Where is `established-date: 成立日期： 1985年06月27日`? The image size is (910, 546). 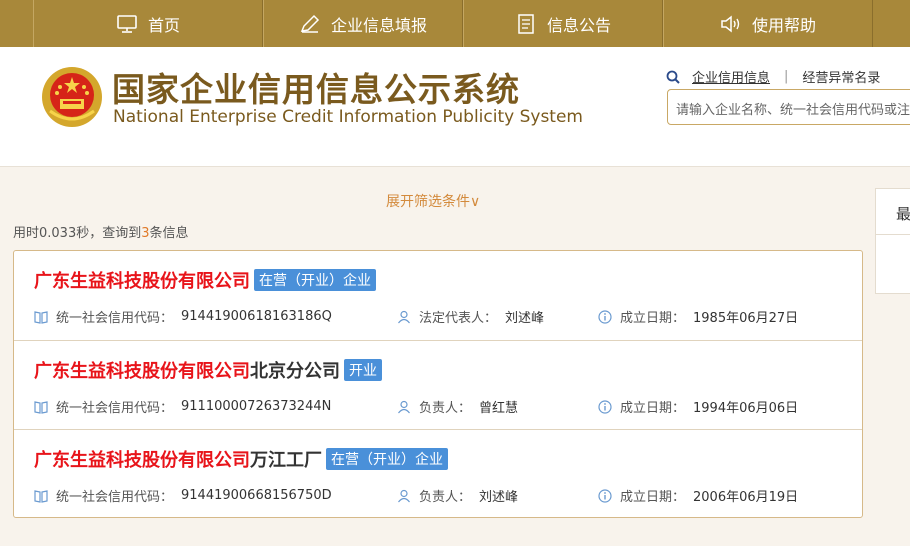 established-date: 成立日期： 1985年06月27日 is located at coordinates (698, 316).